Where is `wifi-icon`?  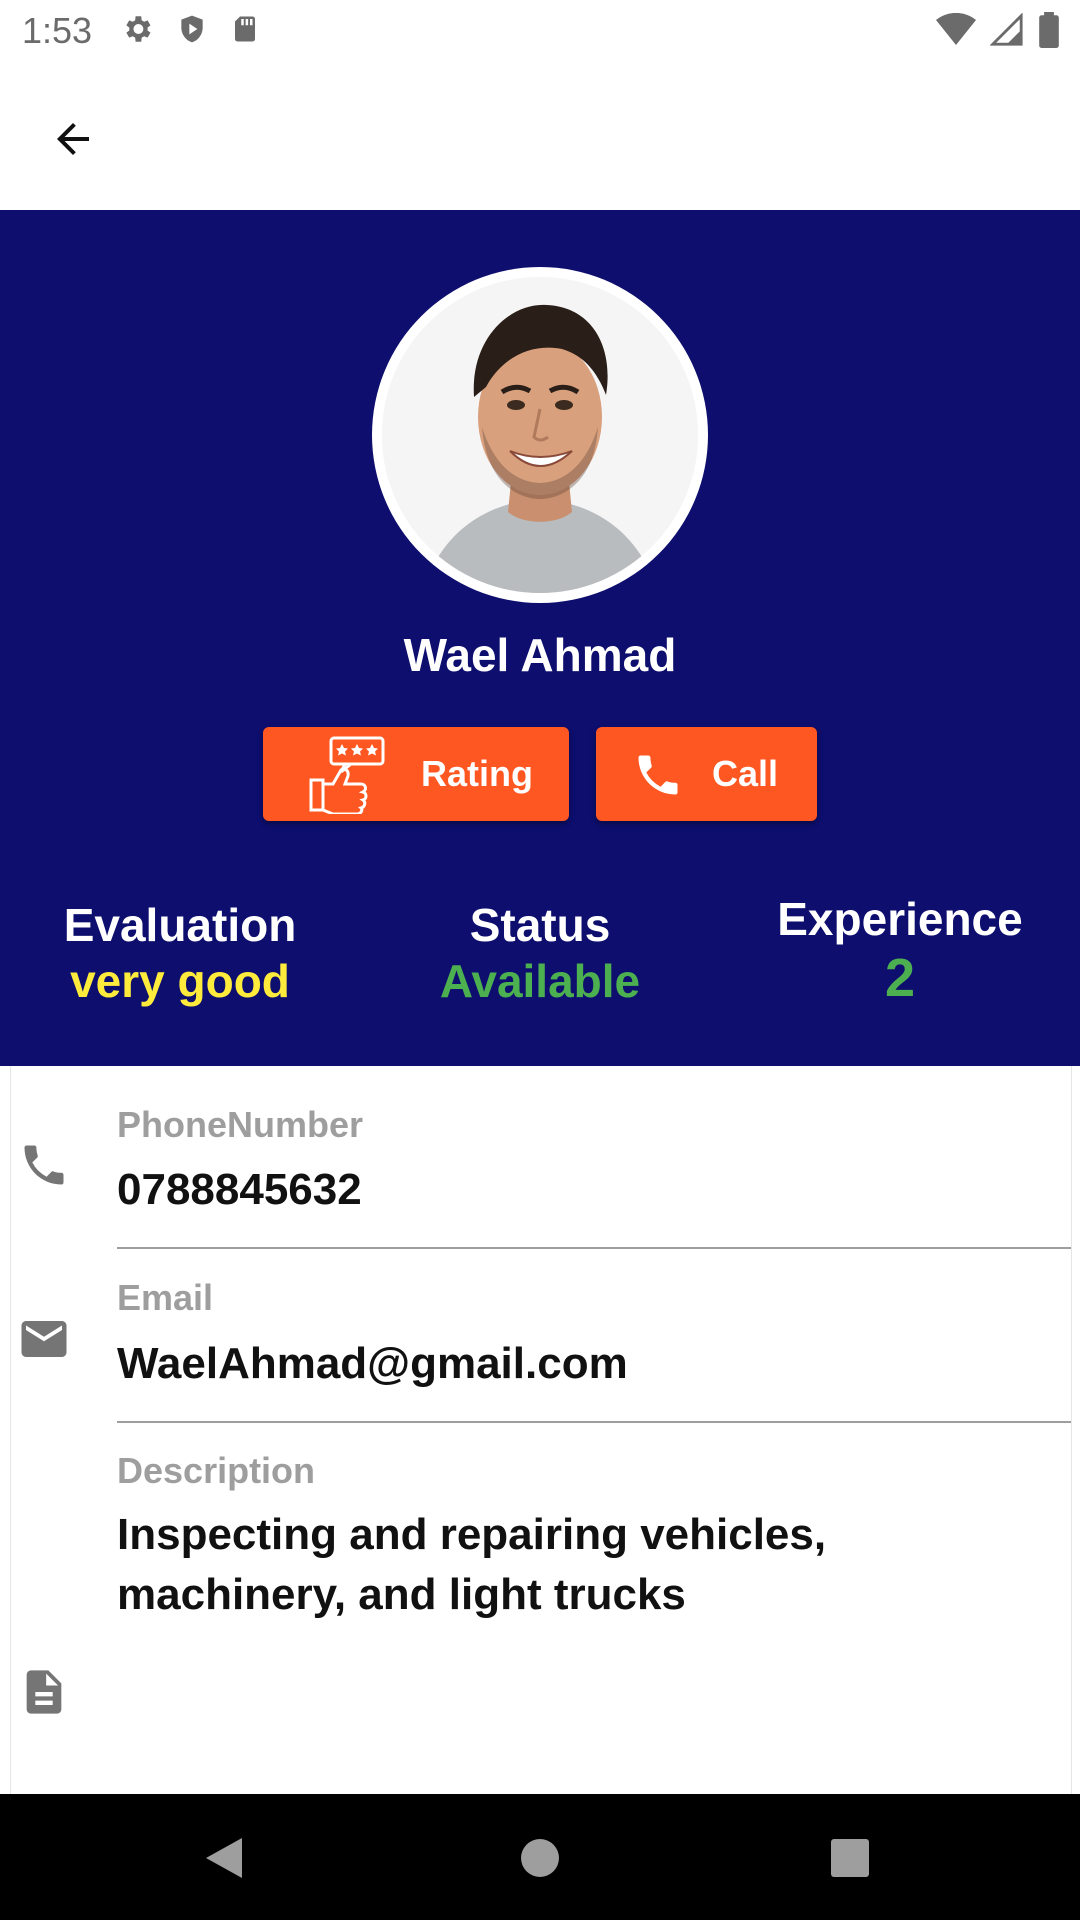 wifi-icon is located at coordinates (956, 32).